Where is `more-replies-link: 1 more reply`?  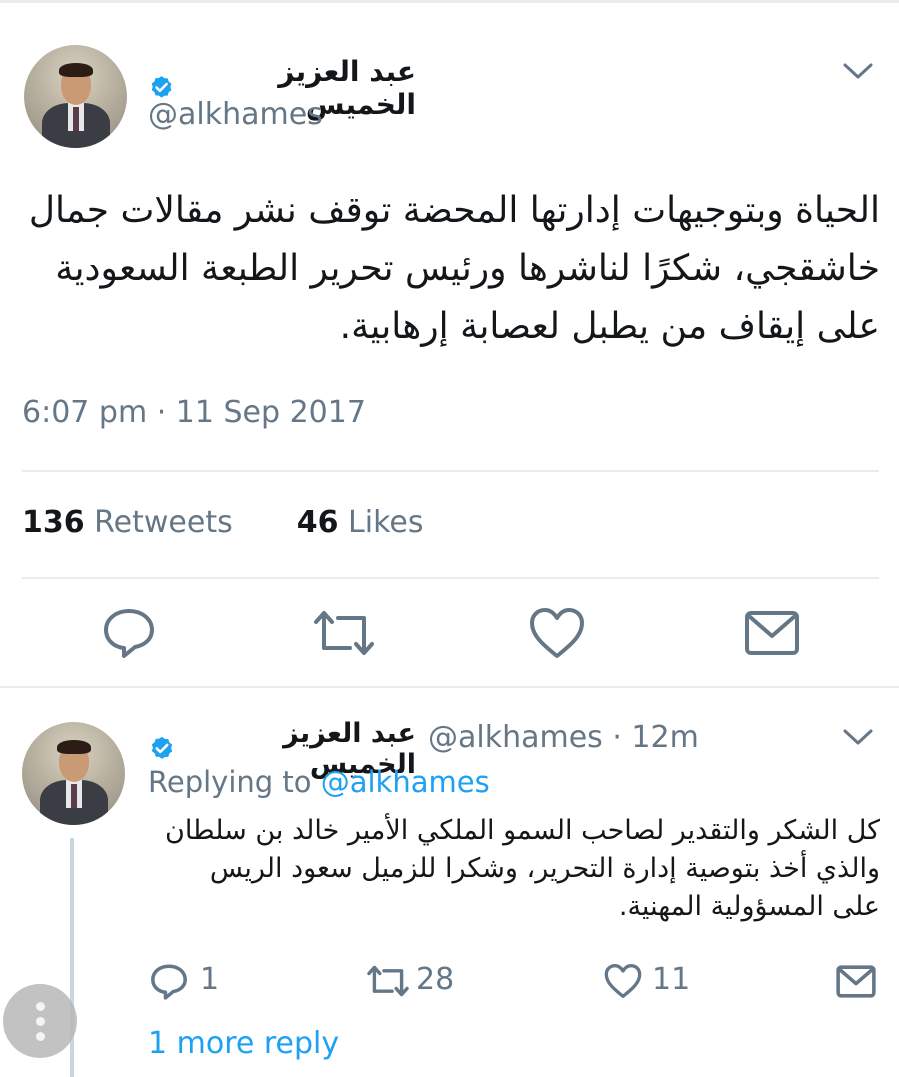 more-replies-link: 1 more reply is located at coordinates (243, 1043).